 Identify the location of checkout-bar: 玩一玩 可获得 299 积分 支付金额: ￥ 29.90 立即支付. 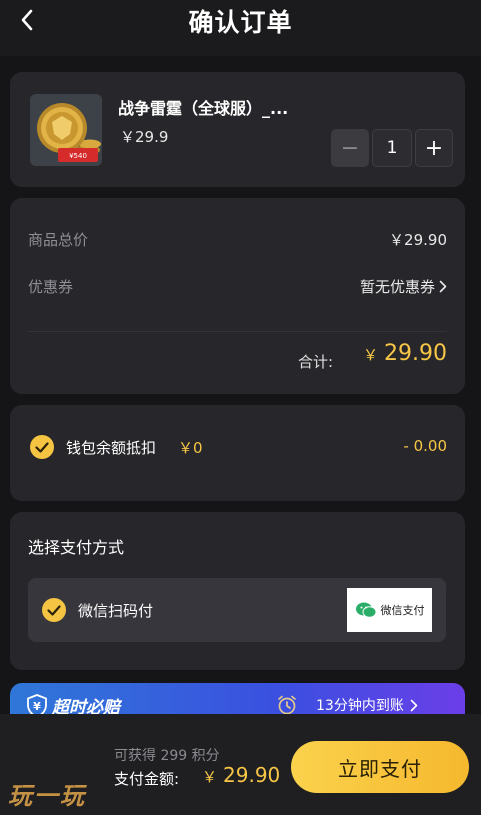
(240, 764).